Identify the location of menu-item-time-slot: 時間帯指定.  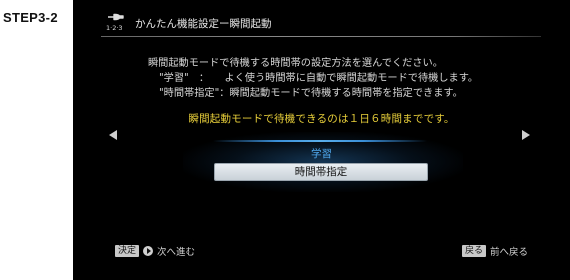
(321, 172).